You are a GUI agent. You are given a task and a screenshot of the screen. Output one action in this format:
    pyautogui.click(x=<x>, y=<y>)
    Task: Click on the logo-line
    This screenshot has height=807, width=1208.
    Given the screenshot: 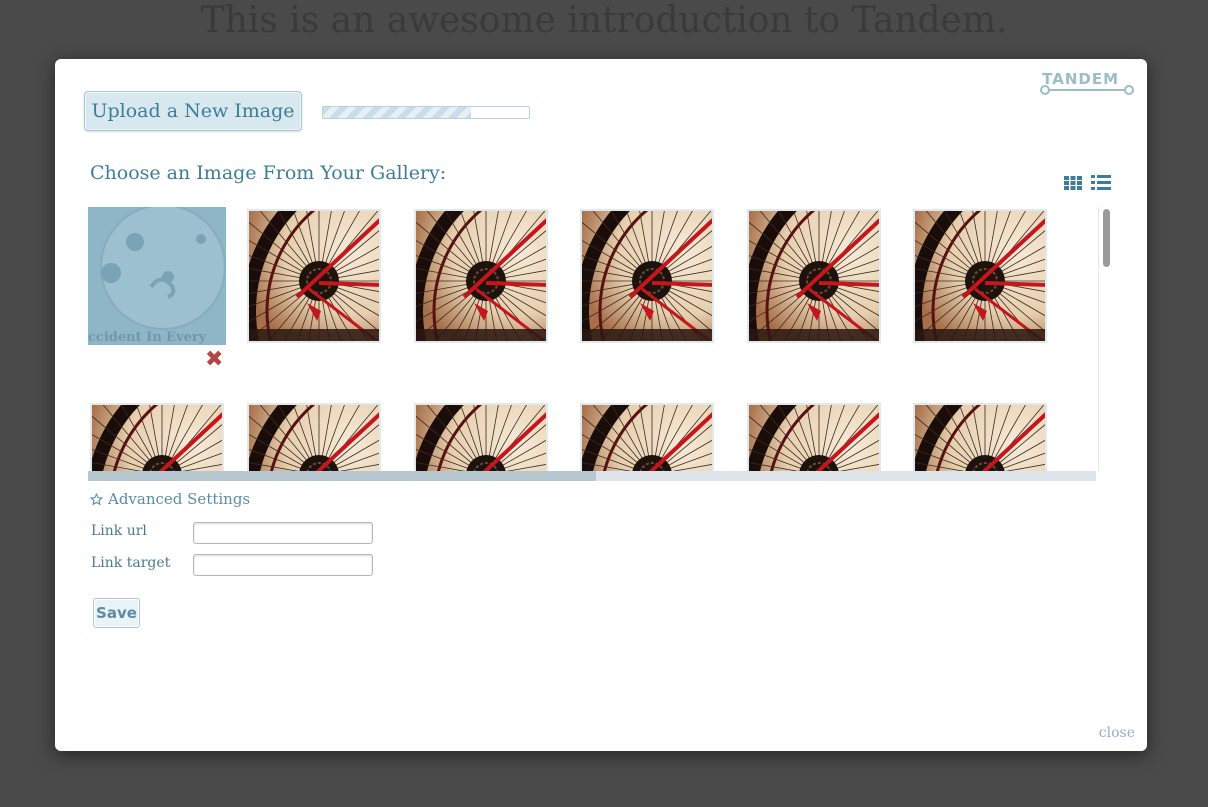 What is the action you would take?
    pyautogui.click(x=1087, y=90)
    